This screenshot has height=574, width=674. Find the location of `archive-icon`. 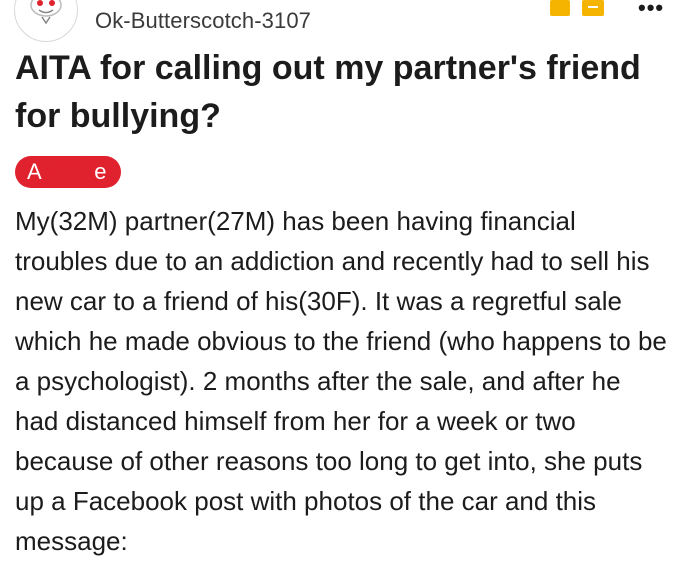

archive-icon is located at coordinates (593, 8).